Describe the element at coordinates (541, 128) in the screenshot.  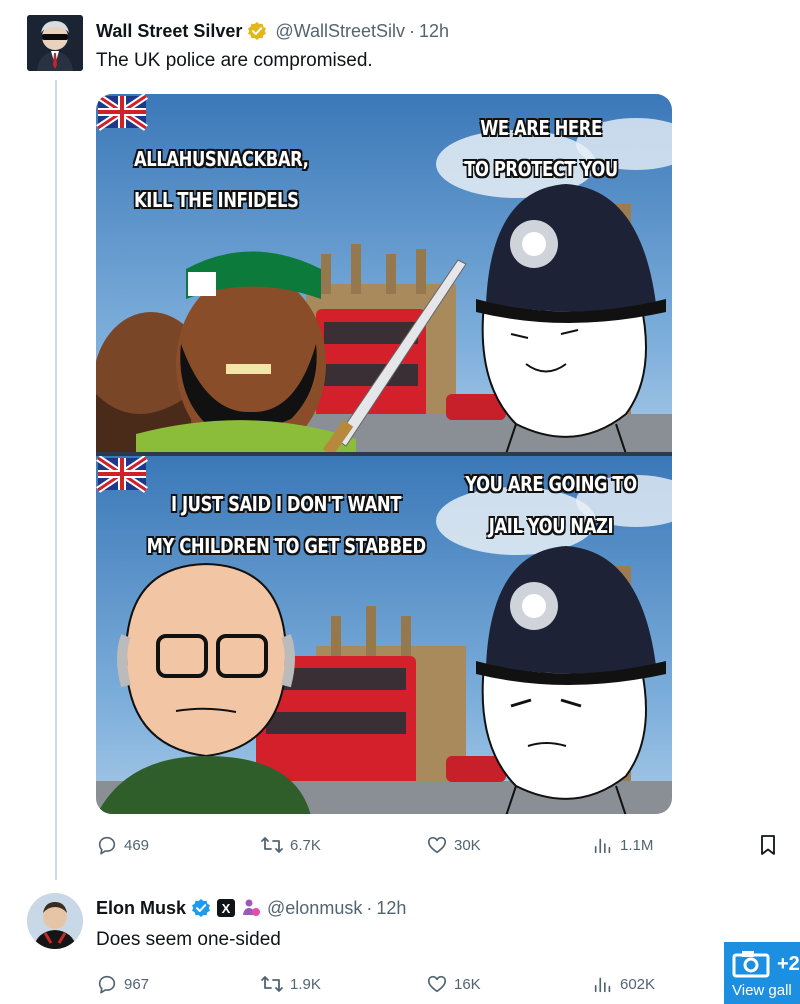
I see `caption-top-right-1: WE ARE HERE` at that location.